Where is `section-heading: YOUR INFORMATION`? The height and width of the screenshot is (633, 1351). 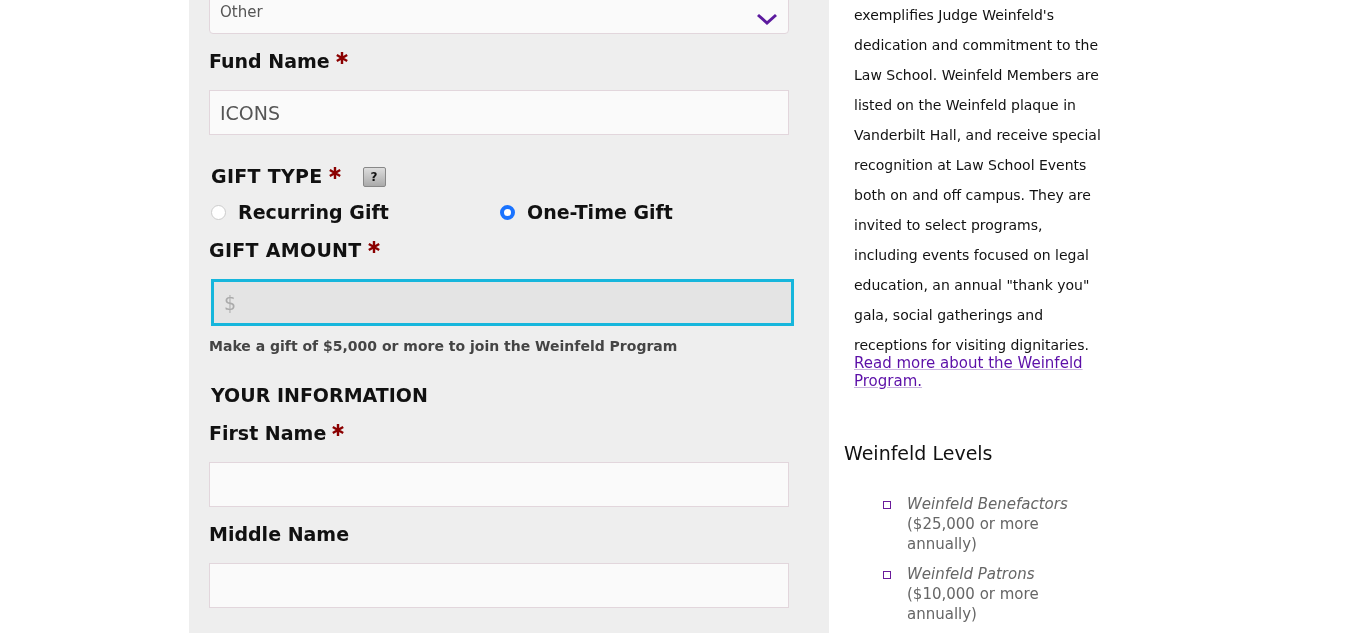 section-heading: YOUR INFORMATION is located at coordinates (319, 395).